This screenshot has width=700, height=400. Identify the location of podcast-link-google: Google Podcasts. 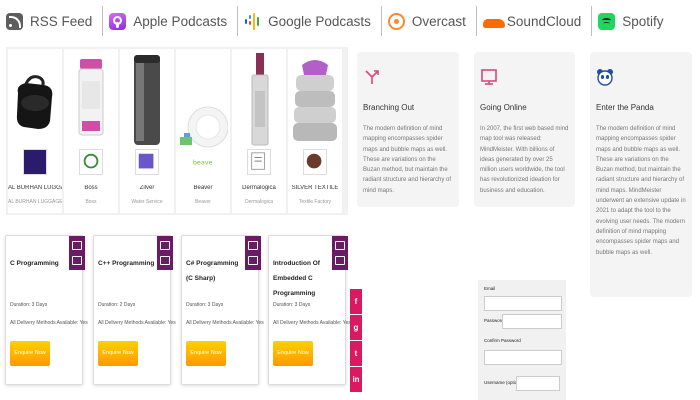
(309, 21).